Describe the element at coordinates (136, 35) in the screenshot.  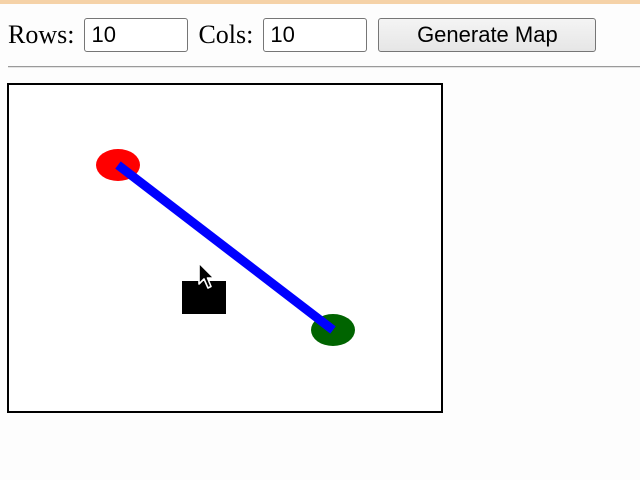
I see `rows-input` at that location.